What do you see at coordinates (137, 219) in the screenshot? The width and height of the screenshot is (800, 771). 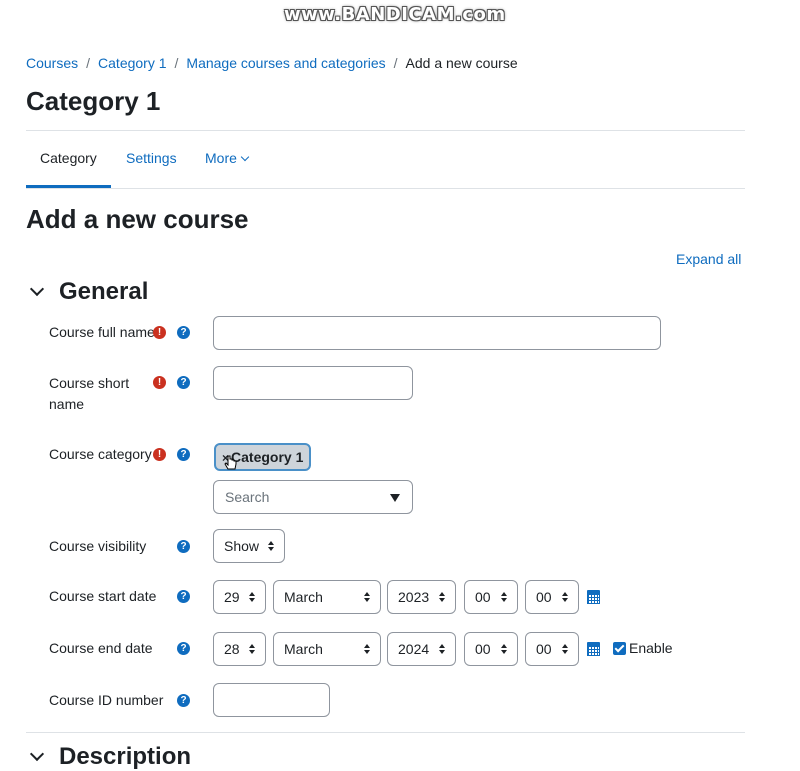 I see `form-title: Add a new course` at bounding box center [137, 219].